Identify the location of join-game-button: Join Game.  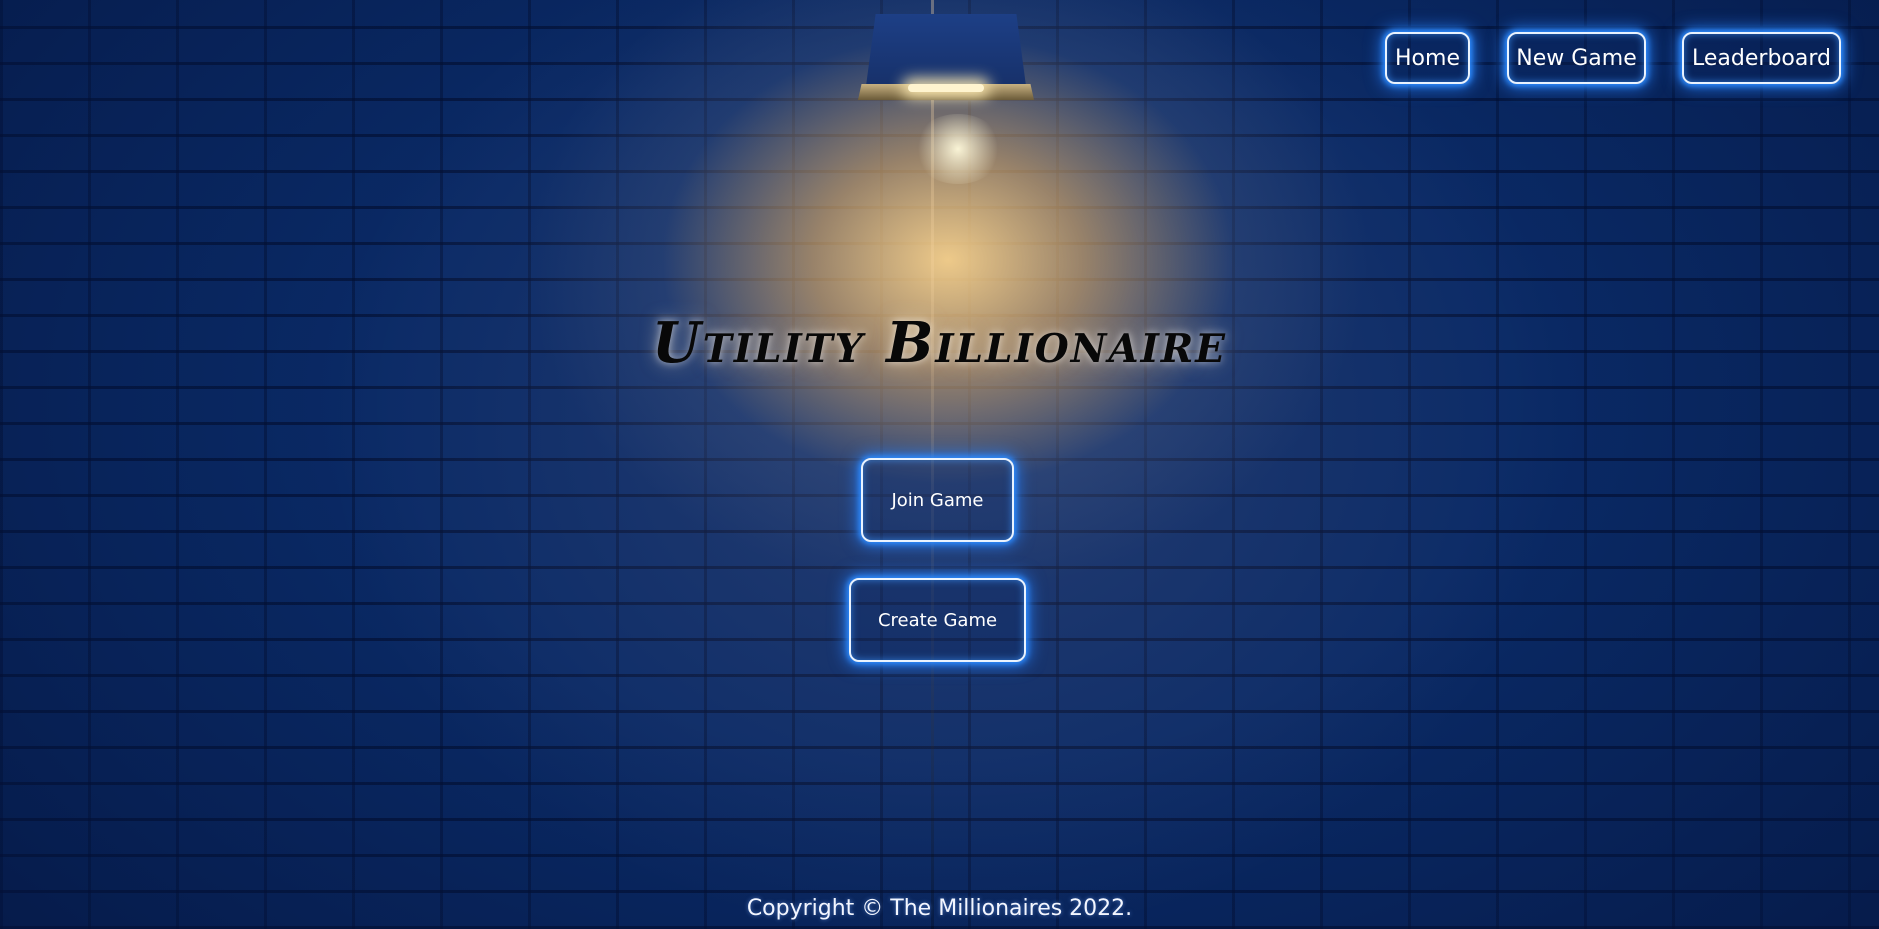
(937, 500).